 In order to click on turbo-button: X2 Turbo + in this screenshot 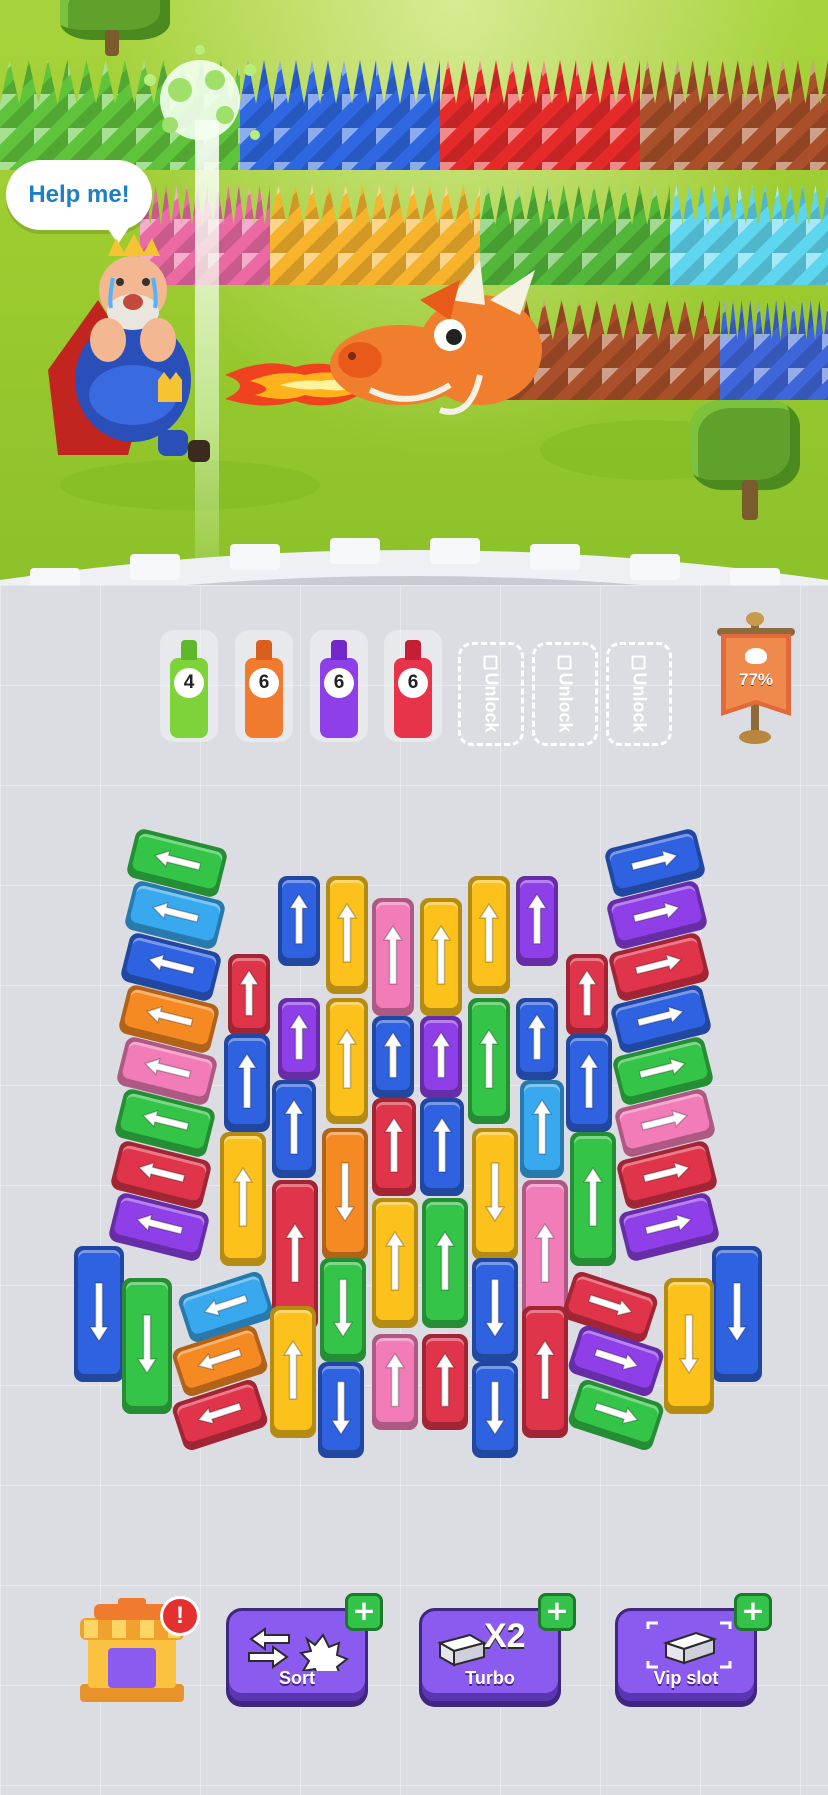, I will do `click(497, 1648)`.